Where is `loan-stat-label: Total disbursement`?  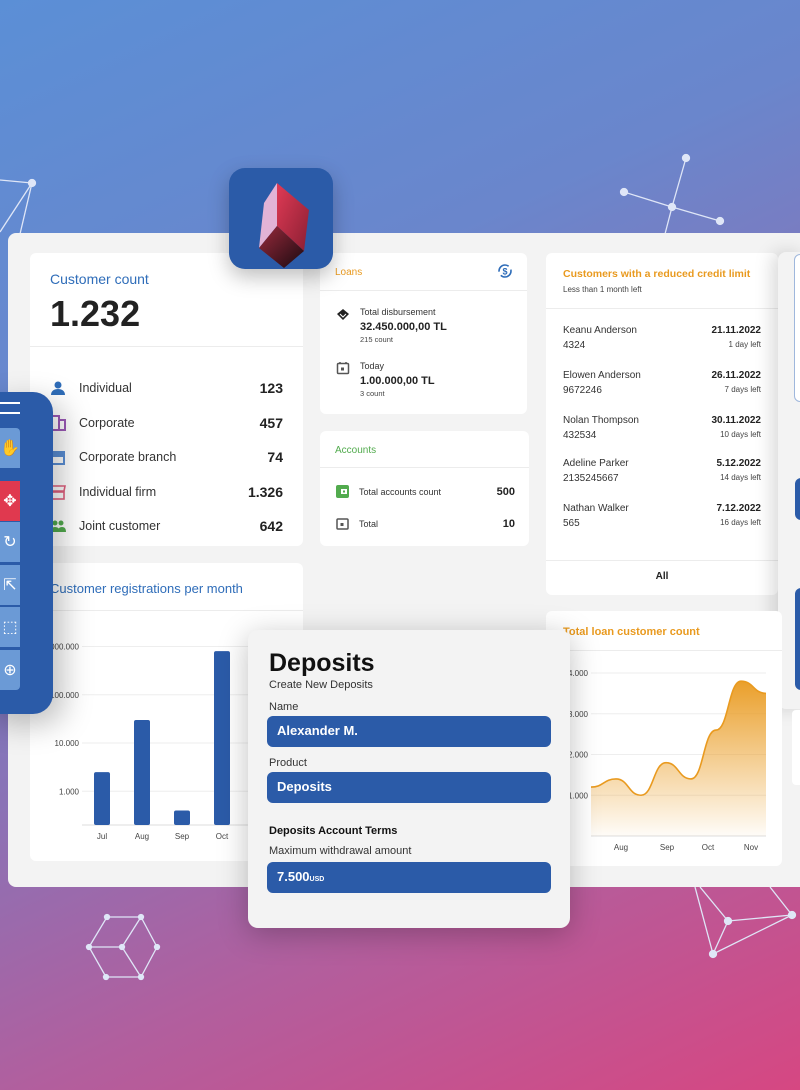
loan-stat-label: Total disbursement is located at coordinates (398, 312).